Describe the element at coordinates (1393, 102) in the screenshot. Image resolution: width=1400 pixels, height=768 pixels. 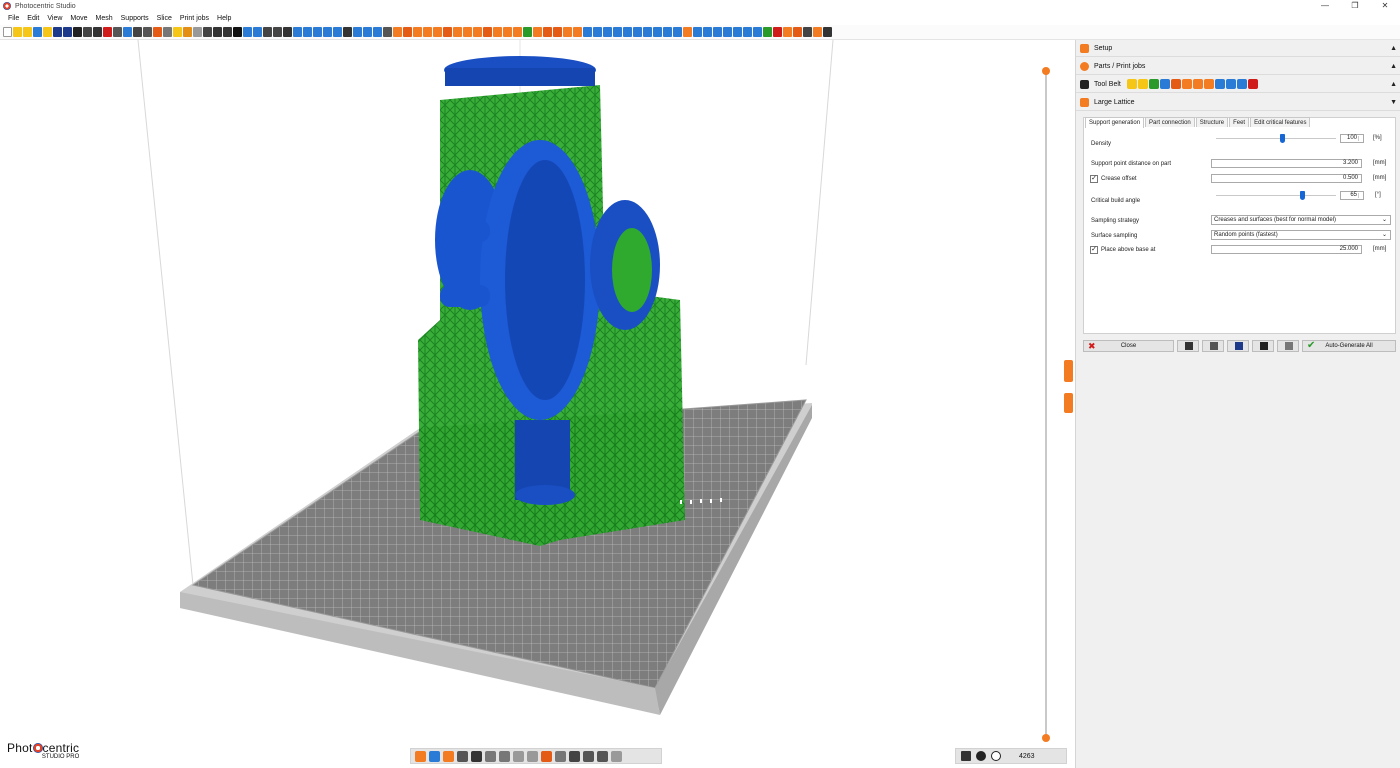
I see `expand-arrow-icon: ▼` at that location.